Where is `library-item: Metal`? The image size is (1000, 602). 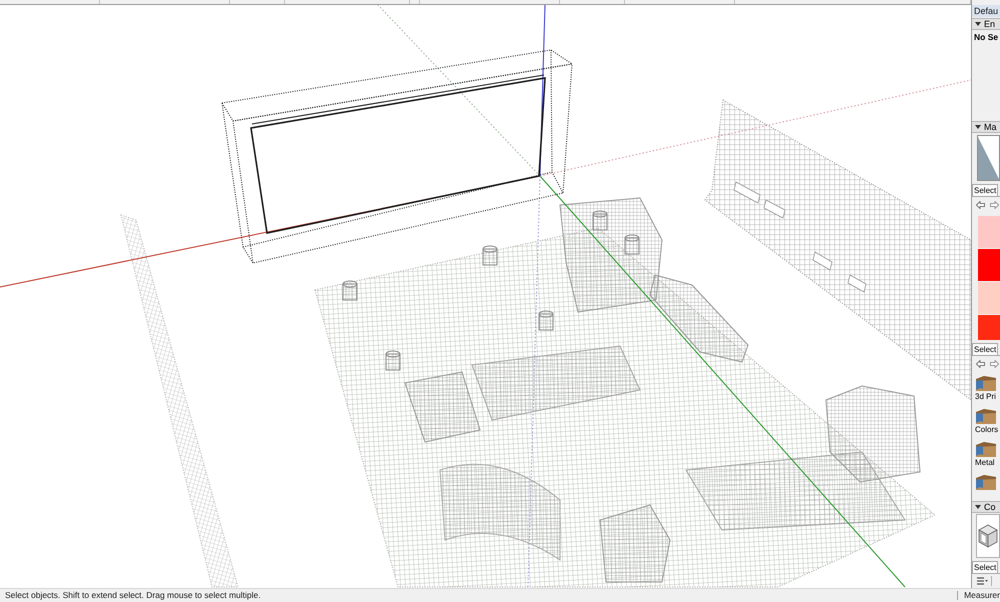
library-item: Metal is located at coordinates (986, 455).